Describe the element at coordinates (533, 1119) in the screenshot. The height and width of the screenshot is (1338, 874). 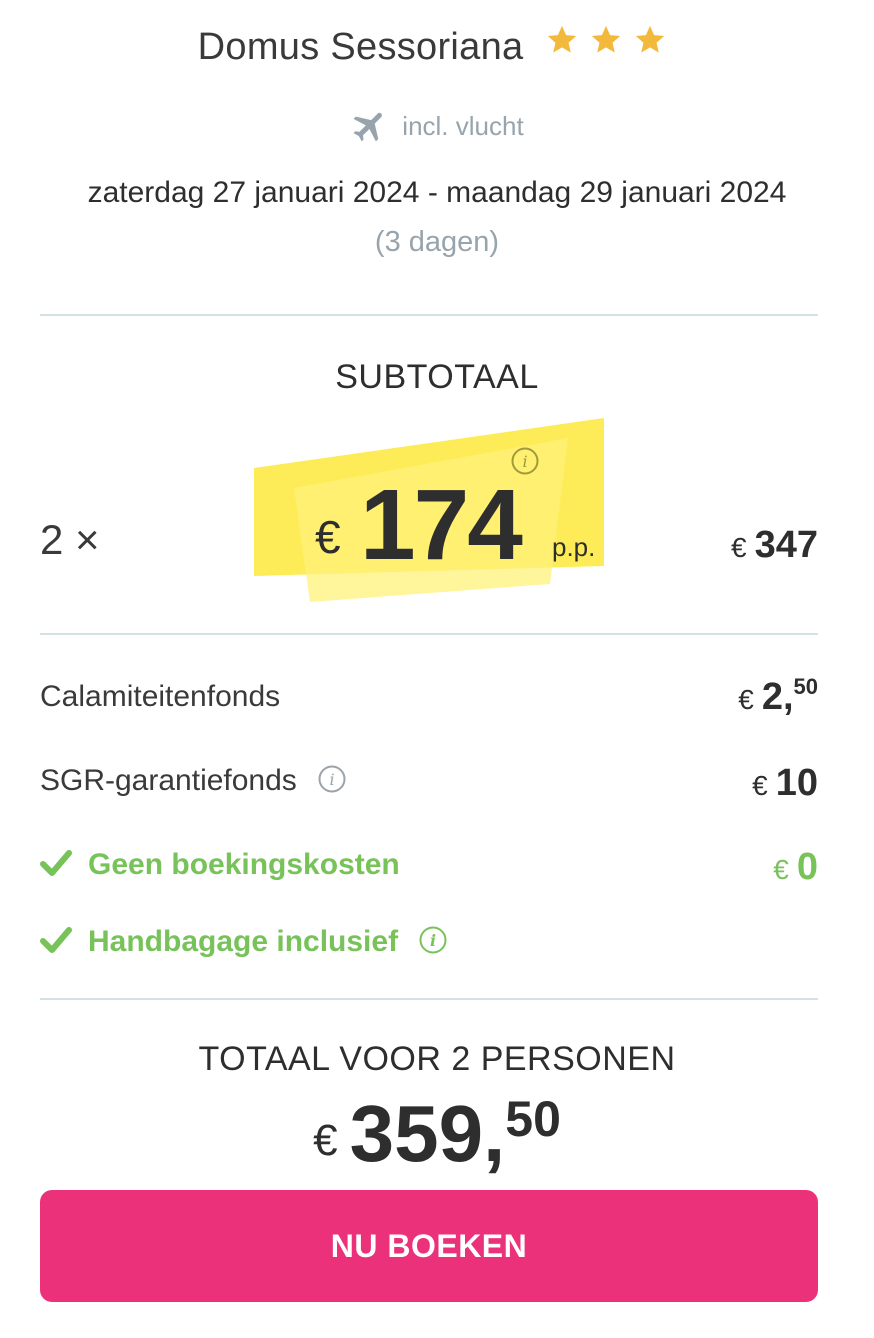
I see `total-cents: 50` at that location.